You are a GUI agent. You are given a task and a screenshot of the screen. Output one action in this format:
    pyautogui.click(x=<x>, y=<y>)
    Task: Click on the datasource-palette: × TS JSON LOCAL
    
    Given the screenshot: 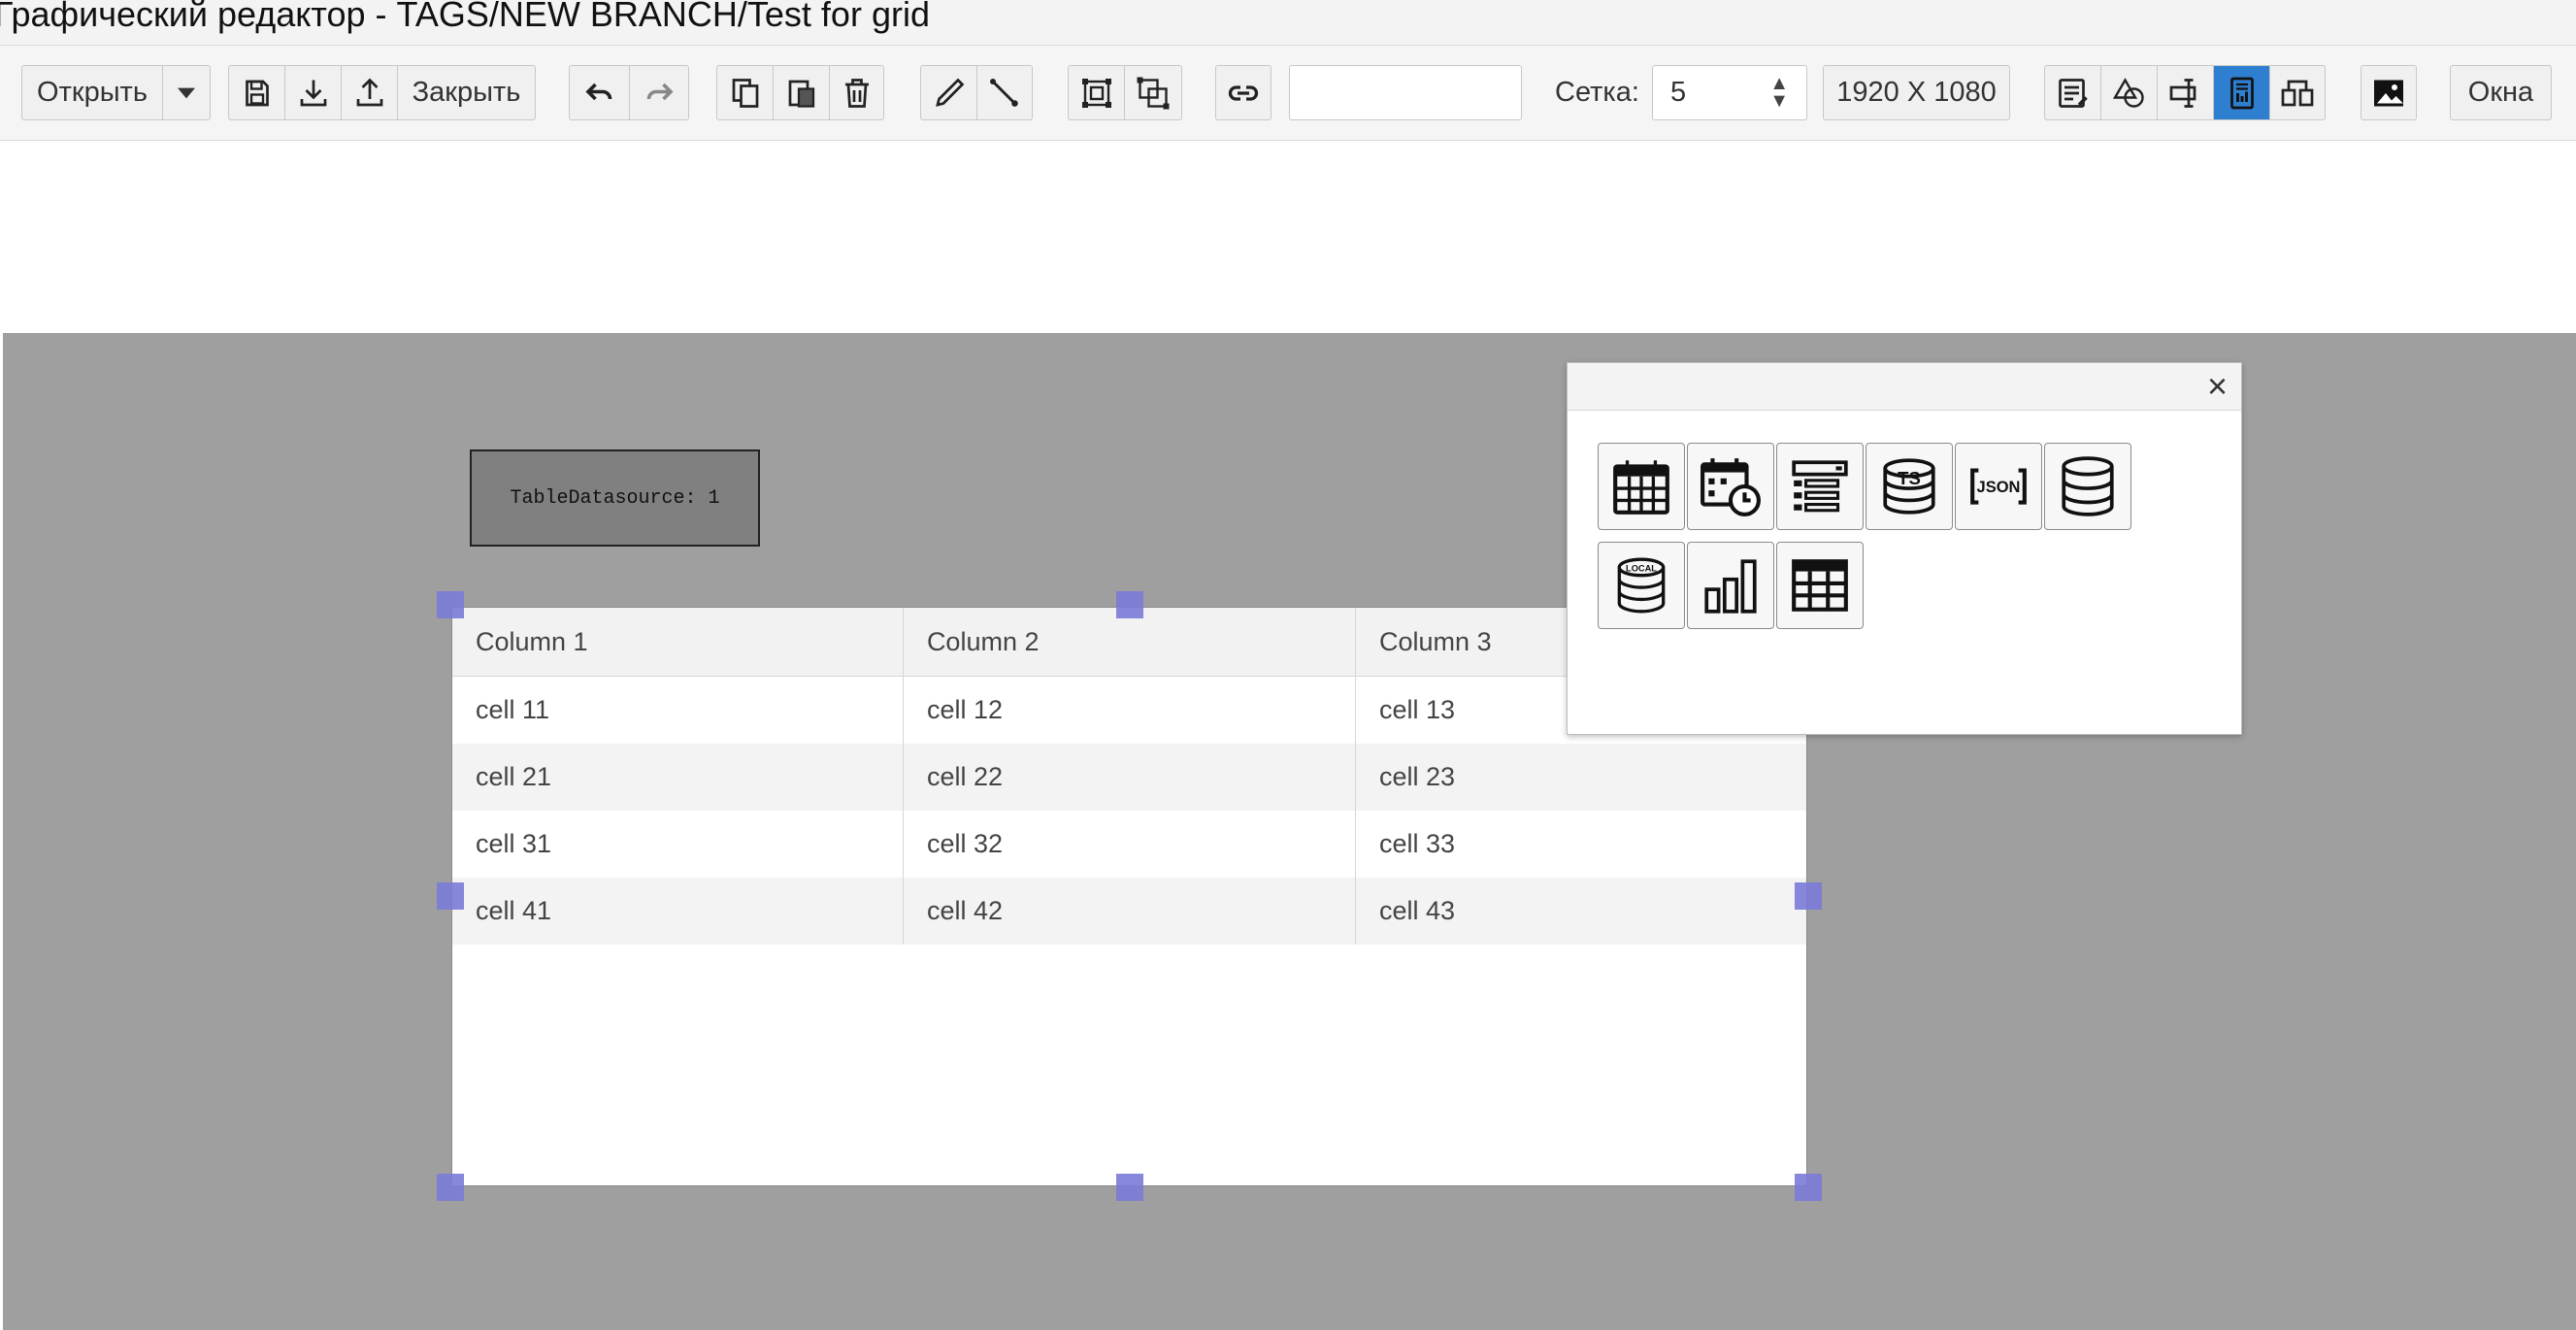 What is the action you would take?
    pyautogui.click(x=1904, y=549)
    